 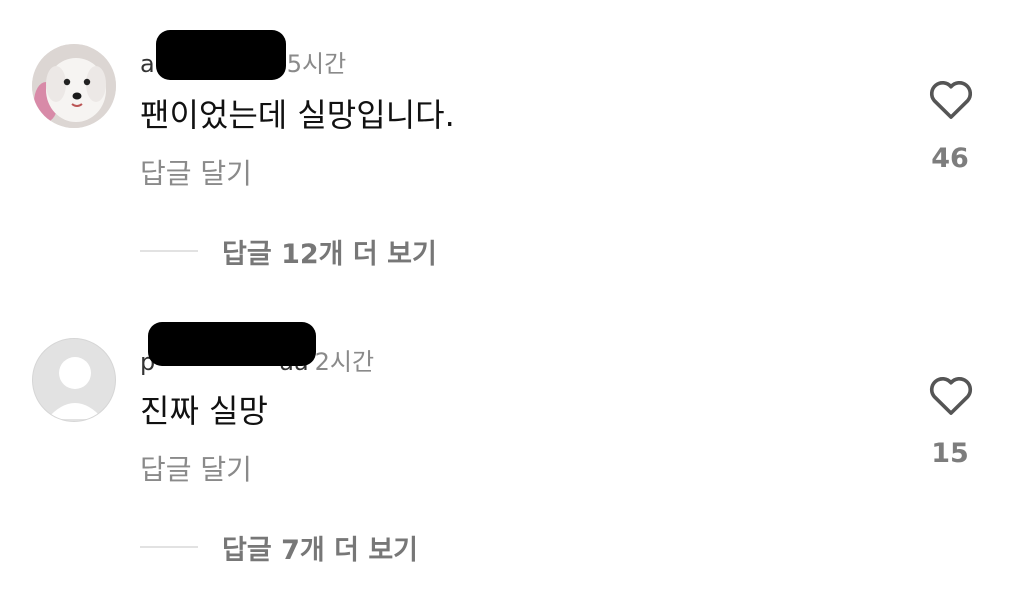 What do you see at coordinates (344, 362) in the screenshot?
I see `comment-time: 2시간` at bounding box center [344, 362].